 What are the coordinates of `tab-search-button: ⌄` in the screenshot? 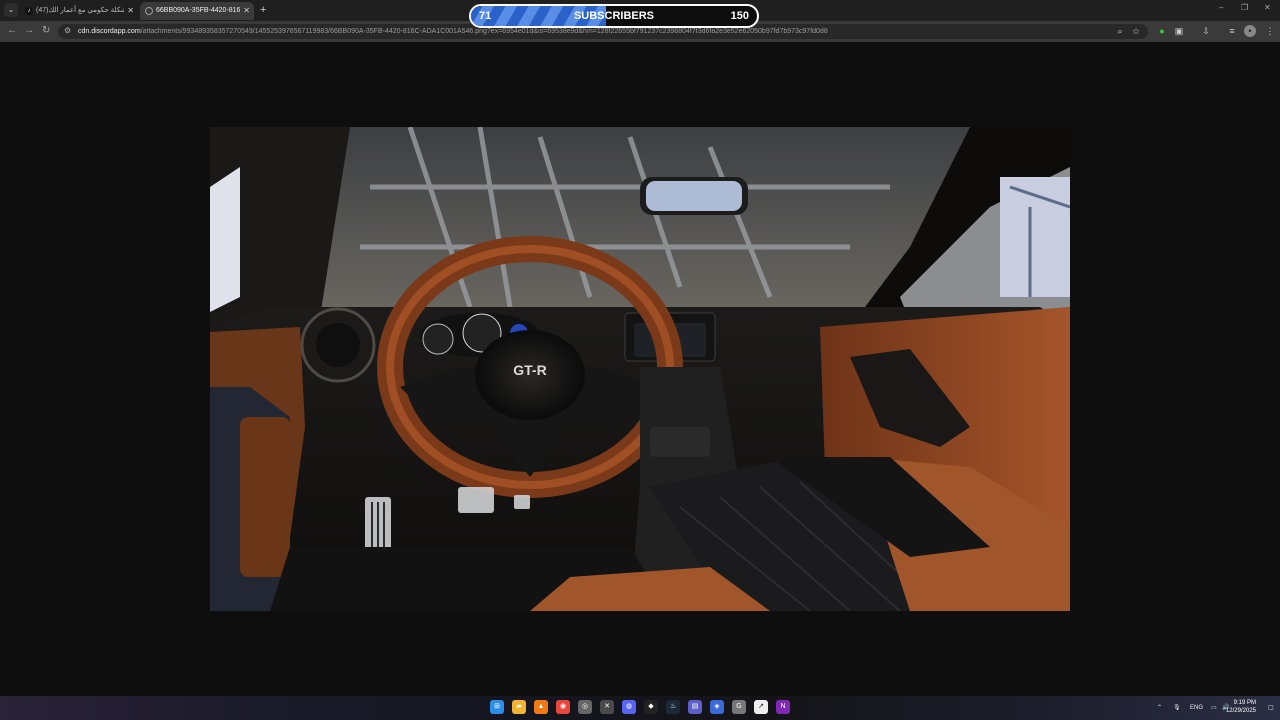 It's located at (11, 10).